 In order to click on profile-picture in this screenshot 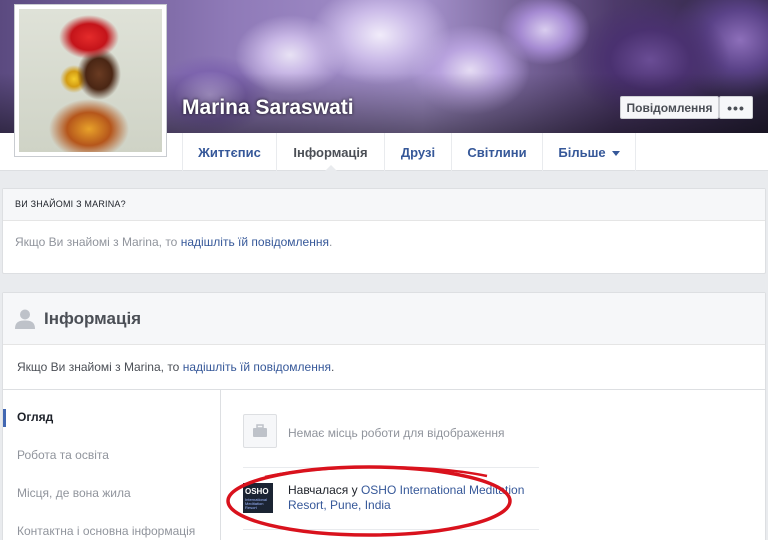, I will do `click(90, 80)`.